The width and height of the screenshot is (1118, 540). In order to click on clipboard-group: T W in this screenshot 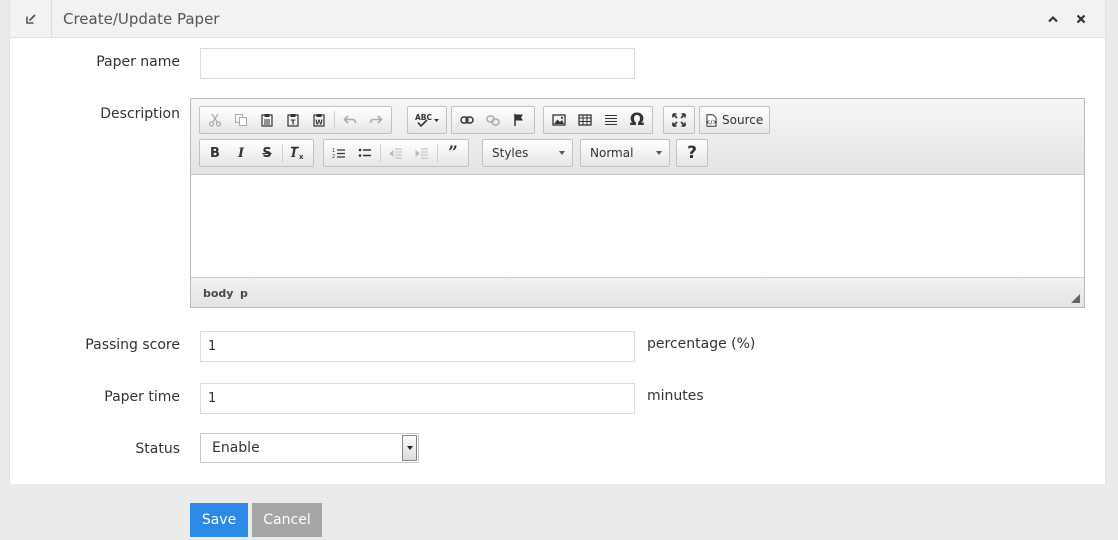, I will do `click(295, 120)`.